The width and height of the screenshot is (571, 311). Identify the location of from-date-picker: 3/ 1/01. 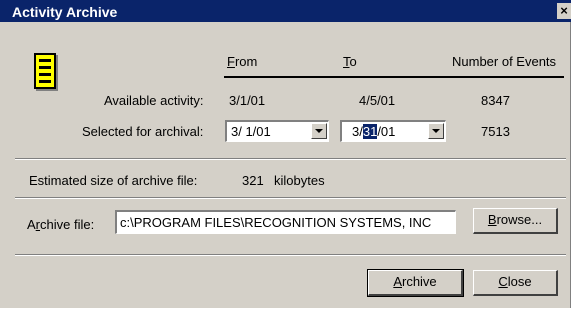
(277, 131).